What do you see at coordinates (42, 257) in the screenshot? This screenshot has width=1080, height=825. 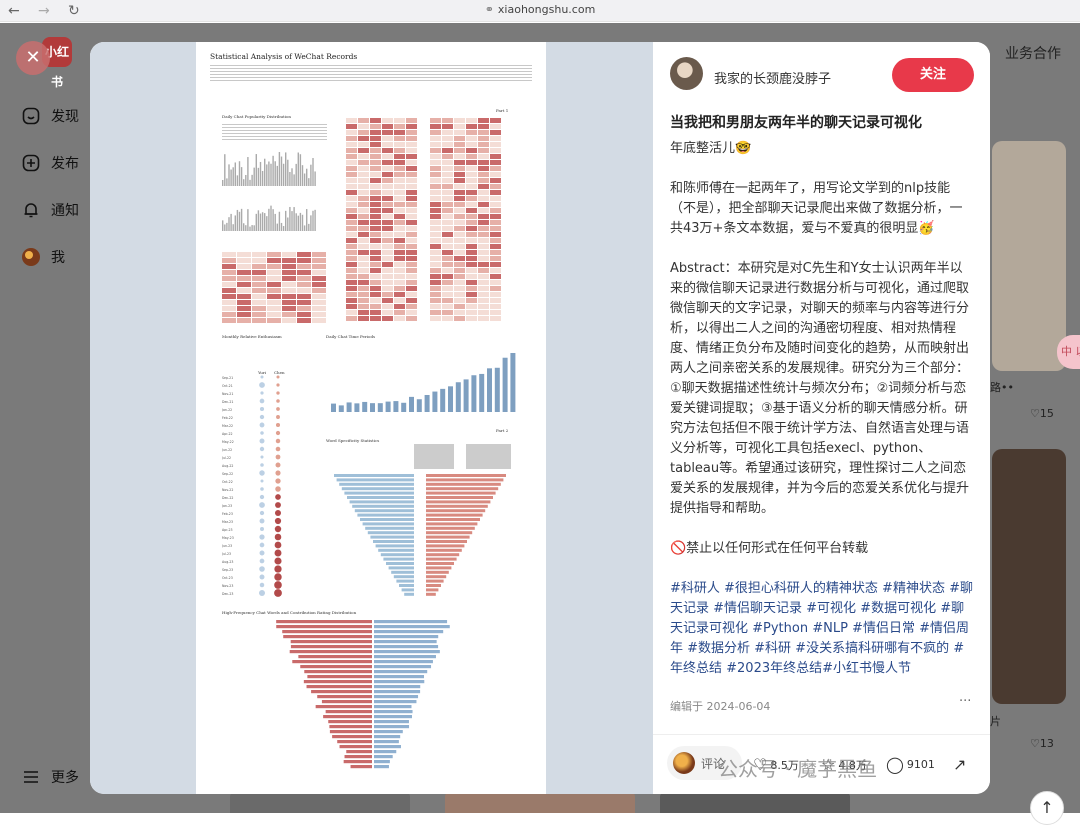 I see `sidebar-item-me: 我` at bounding box center [42, 257].